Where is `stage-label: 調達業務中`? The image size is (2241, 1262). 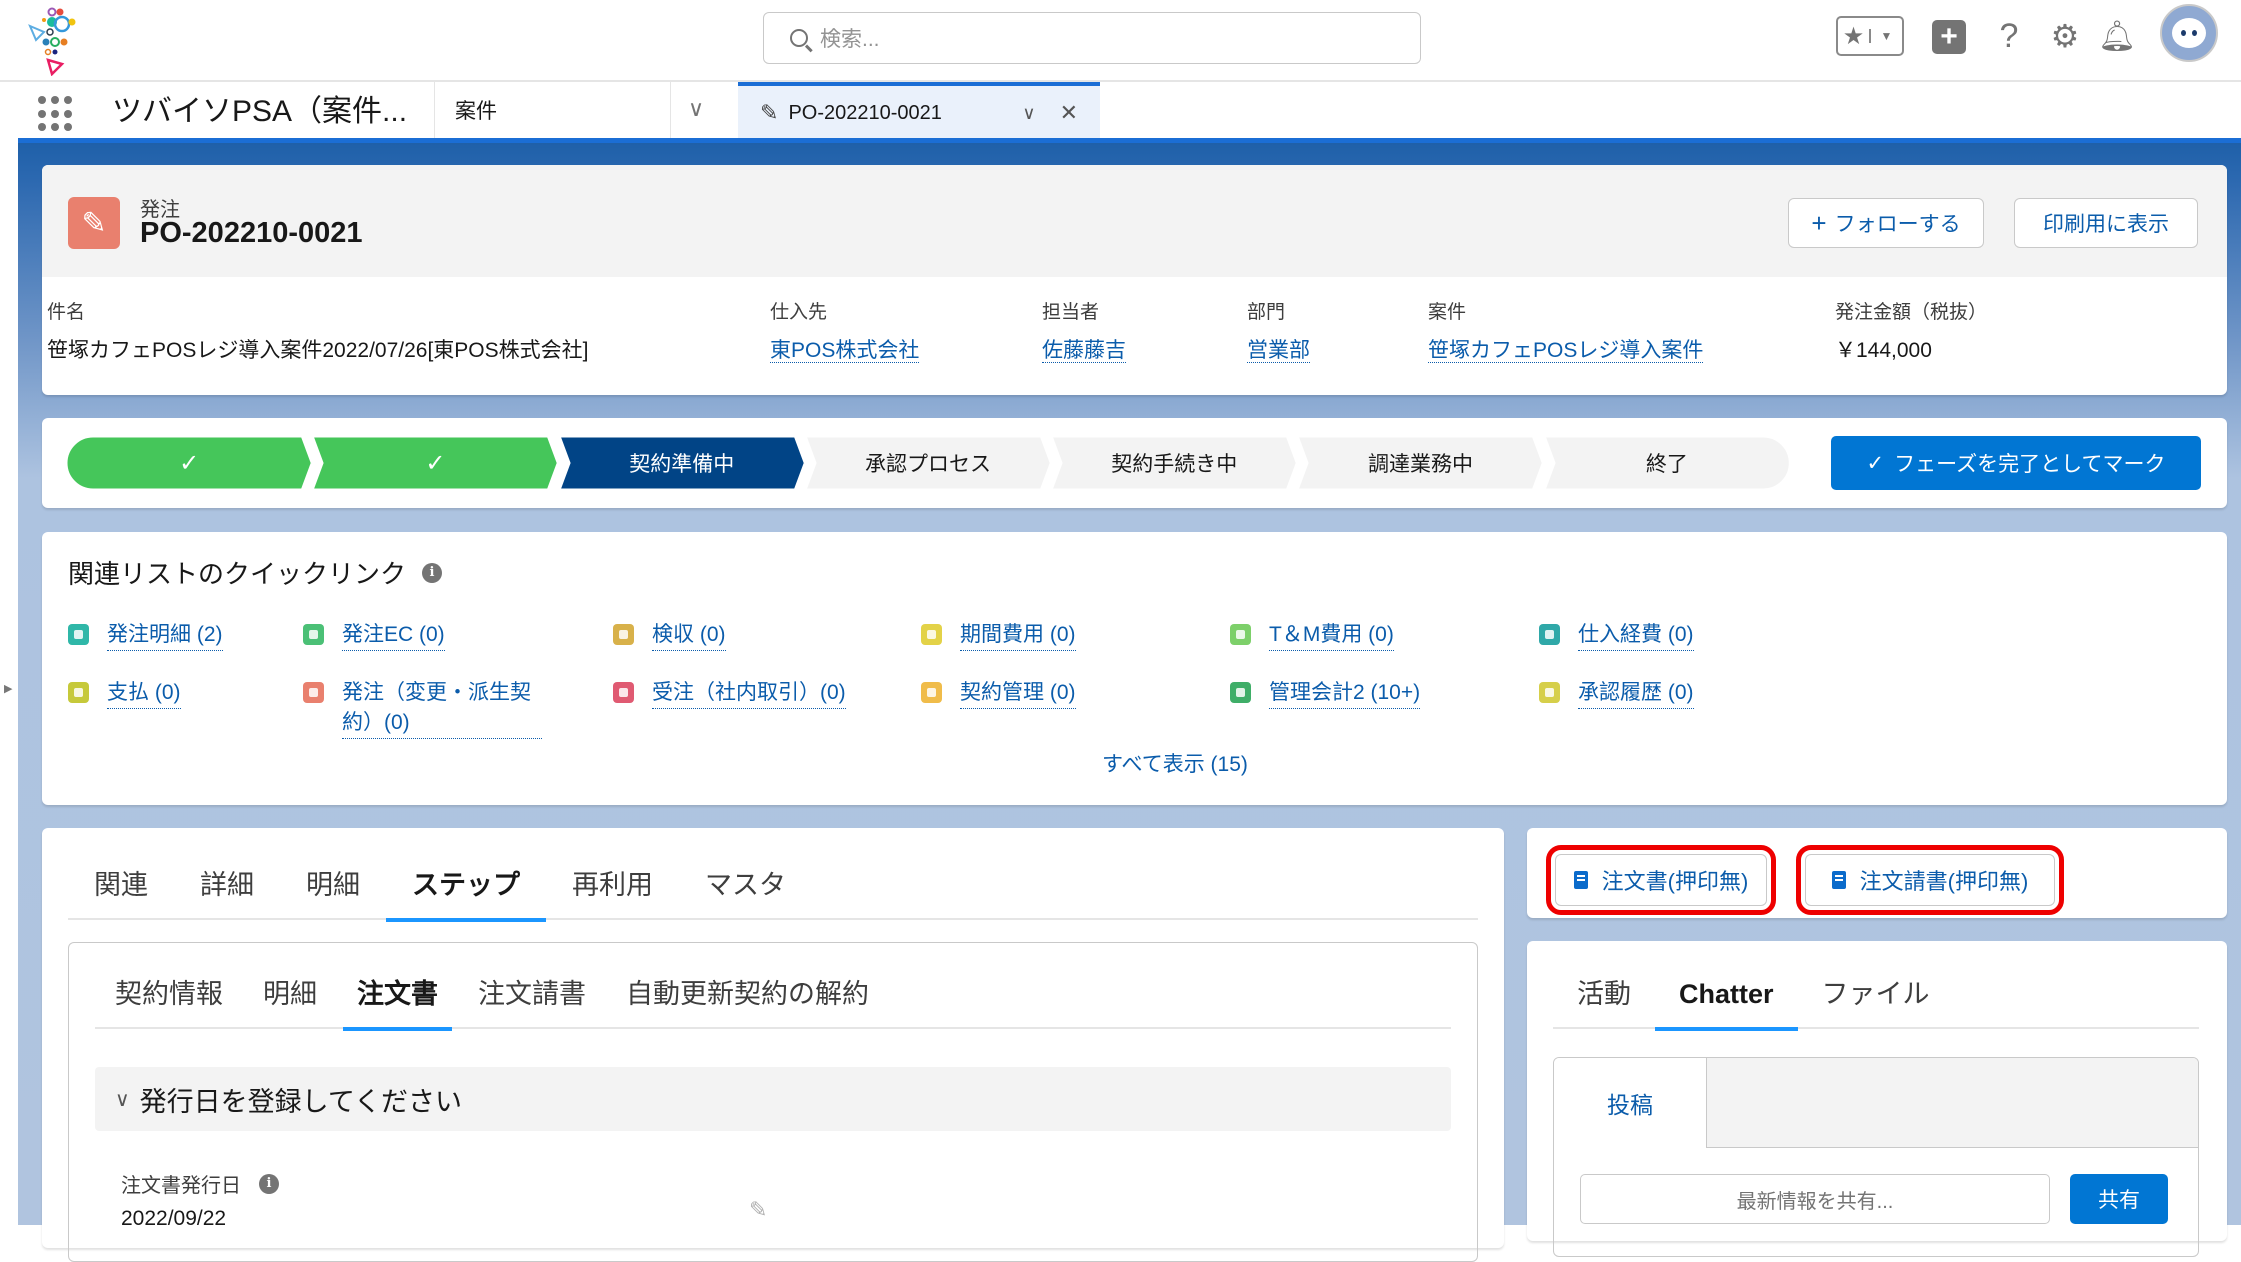 stage-label: 調達業務中 is located at coordinates (1421, 464).